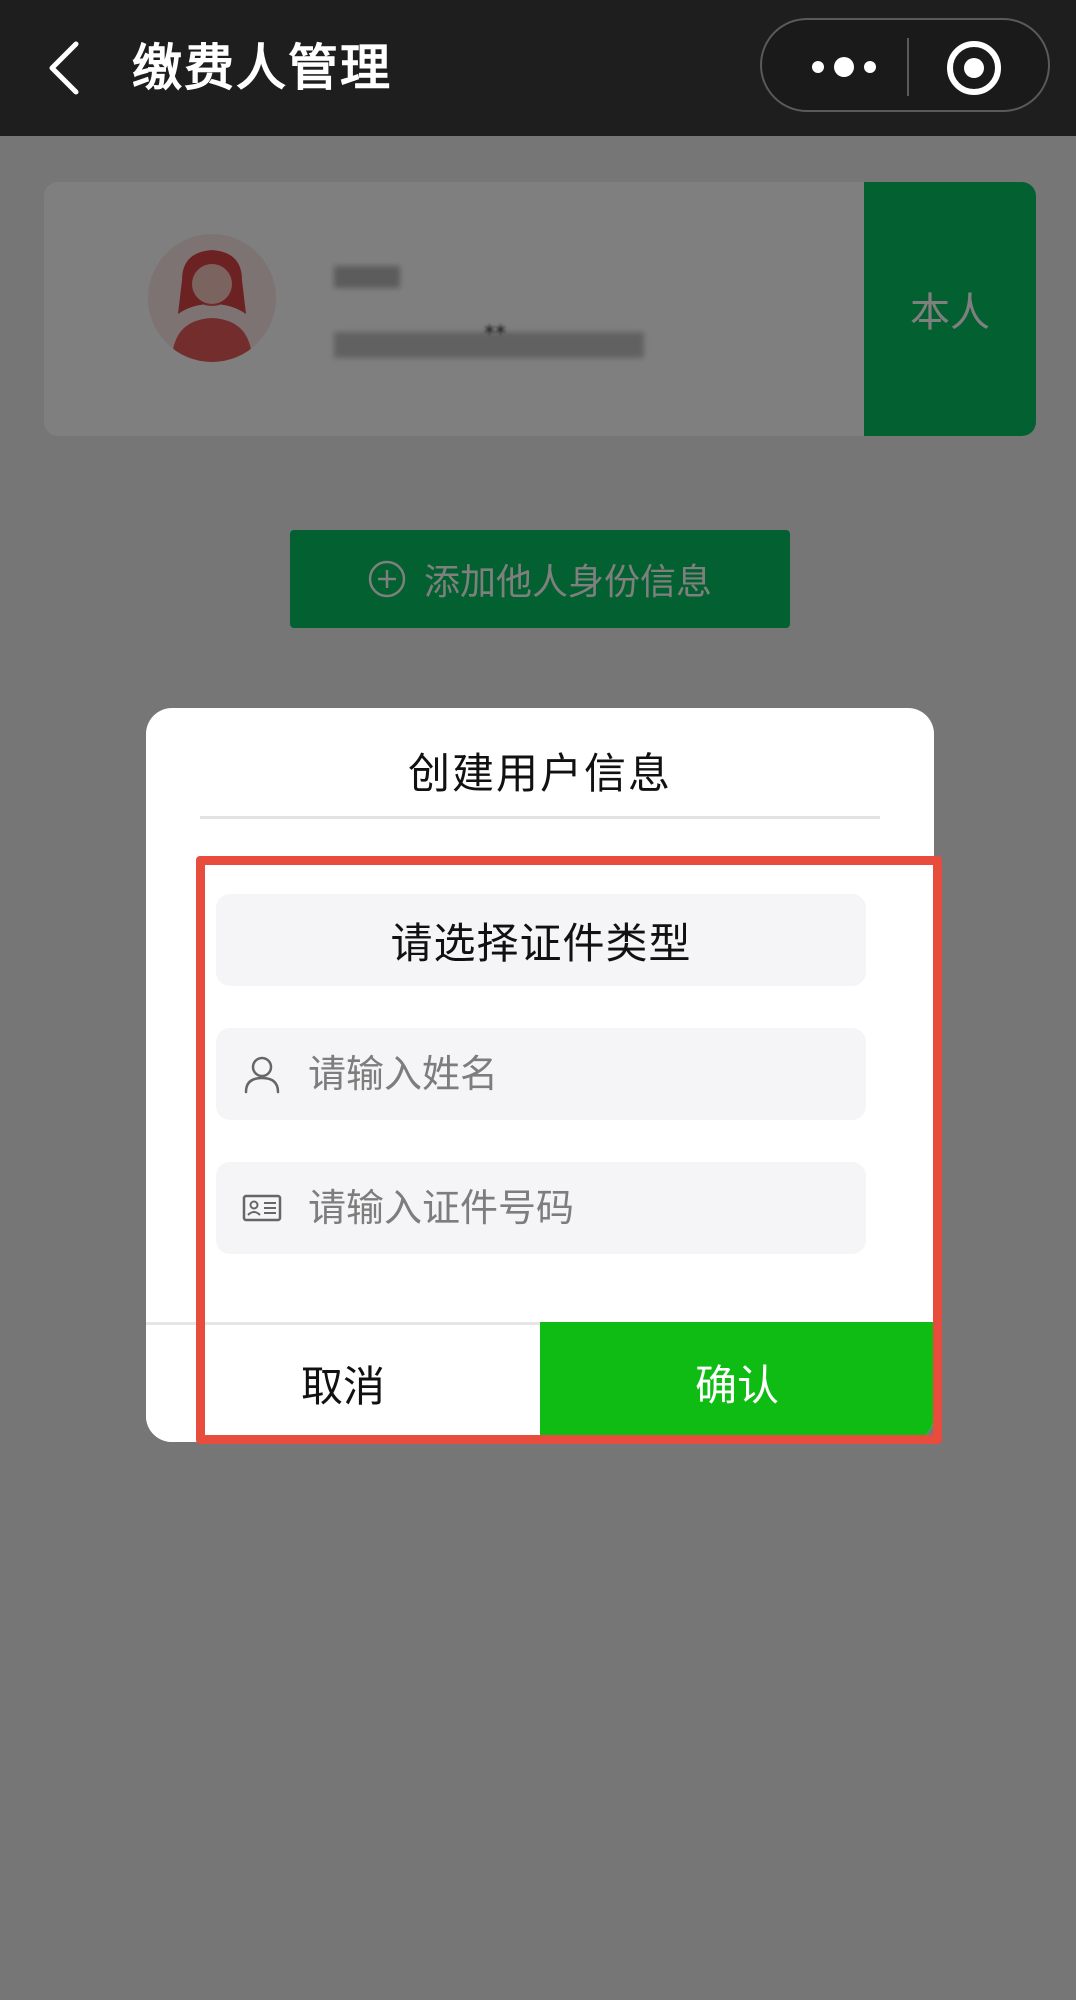 Image resolution: width=1076 pixels, height=2000 pixels. I want to click on top-nav-bar: 缴费人管理, so click(538, 68).